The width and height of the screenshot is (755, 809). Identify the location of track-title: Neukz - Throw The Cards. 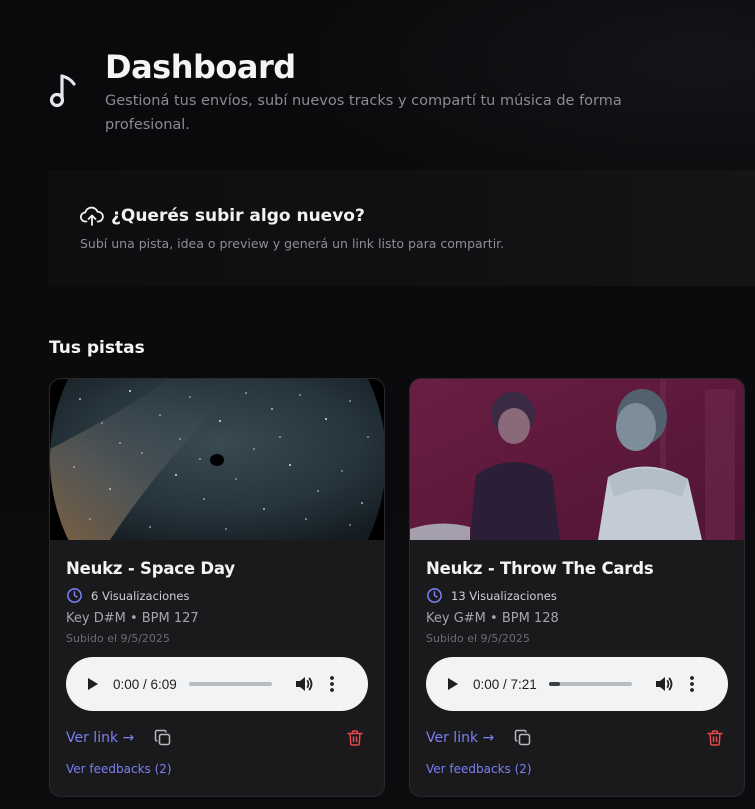
(540, 568).